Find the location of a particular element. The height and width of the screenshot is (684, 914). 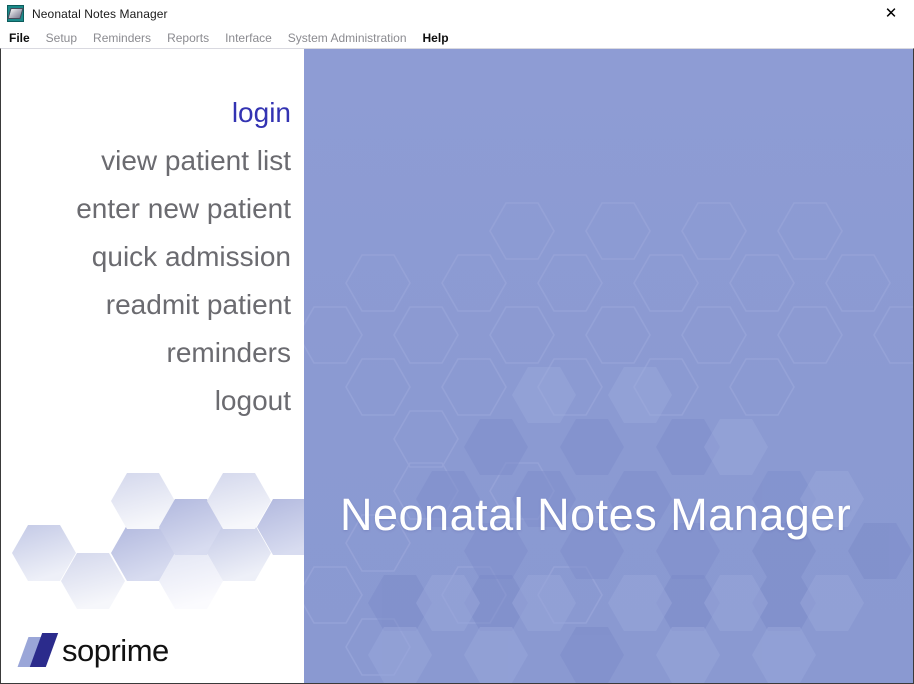

menu-item-interface: Interface is located at coordinates (248, 38).